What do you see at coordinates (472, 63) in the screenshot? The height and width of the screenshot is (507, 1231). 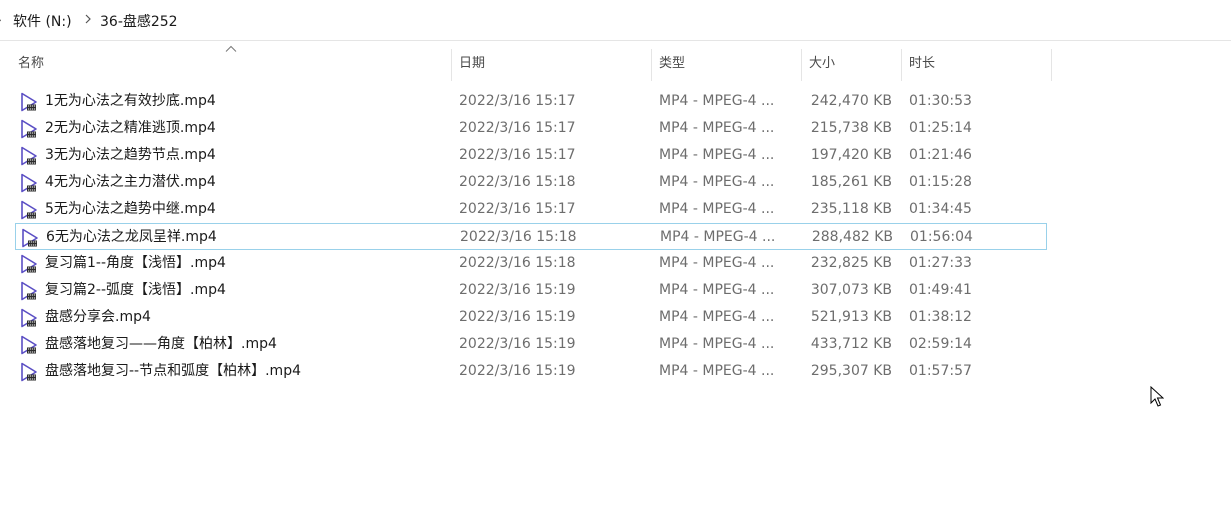 I see `column-header-date-label: 日期` at bounding box center [472, 63].